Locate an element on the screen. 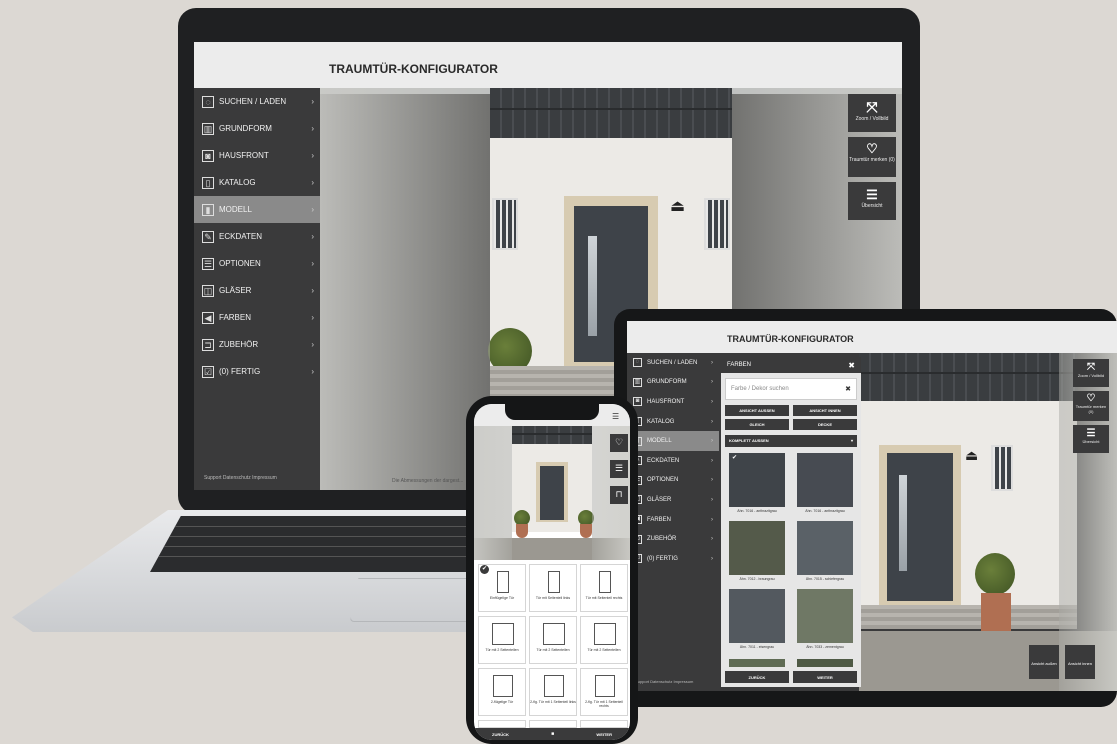 Image resolution: width=1117 pixels, height=744 pixels. model-tile: Tür mit Seitenteil links is located at coordinates (553, 588).